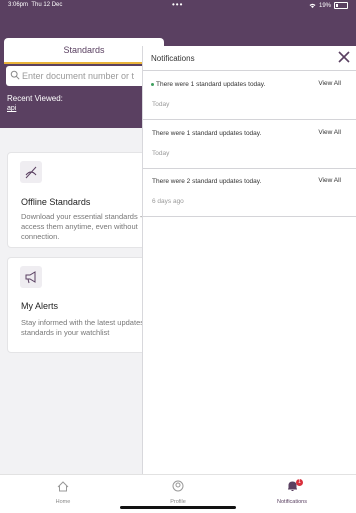 This screenshot has width=356, height=513. What do you see at coordinates (152, 84) in the screenshot?
I see `unread-dot-icon` at bounding box center [152, 84].